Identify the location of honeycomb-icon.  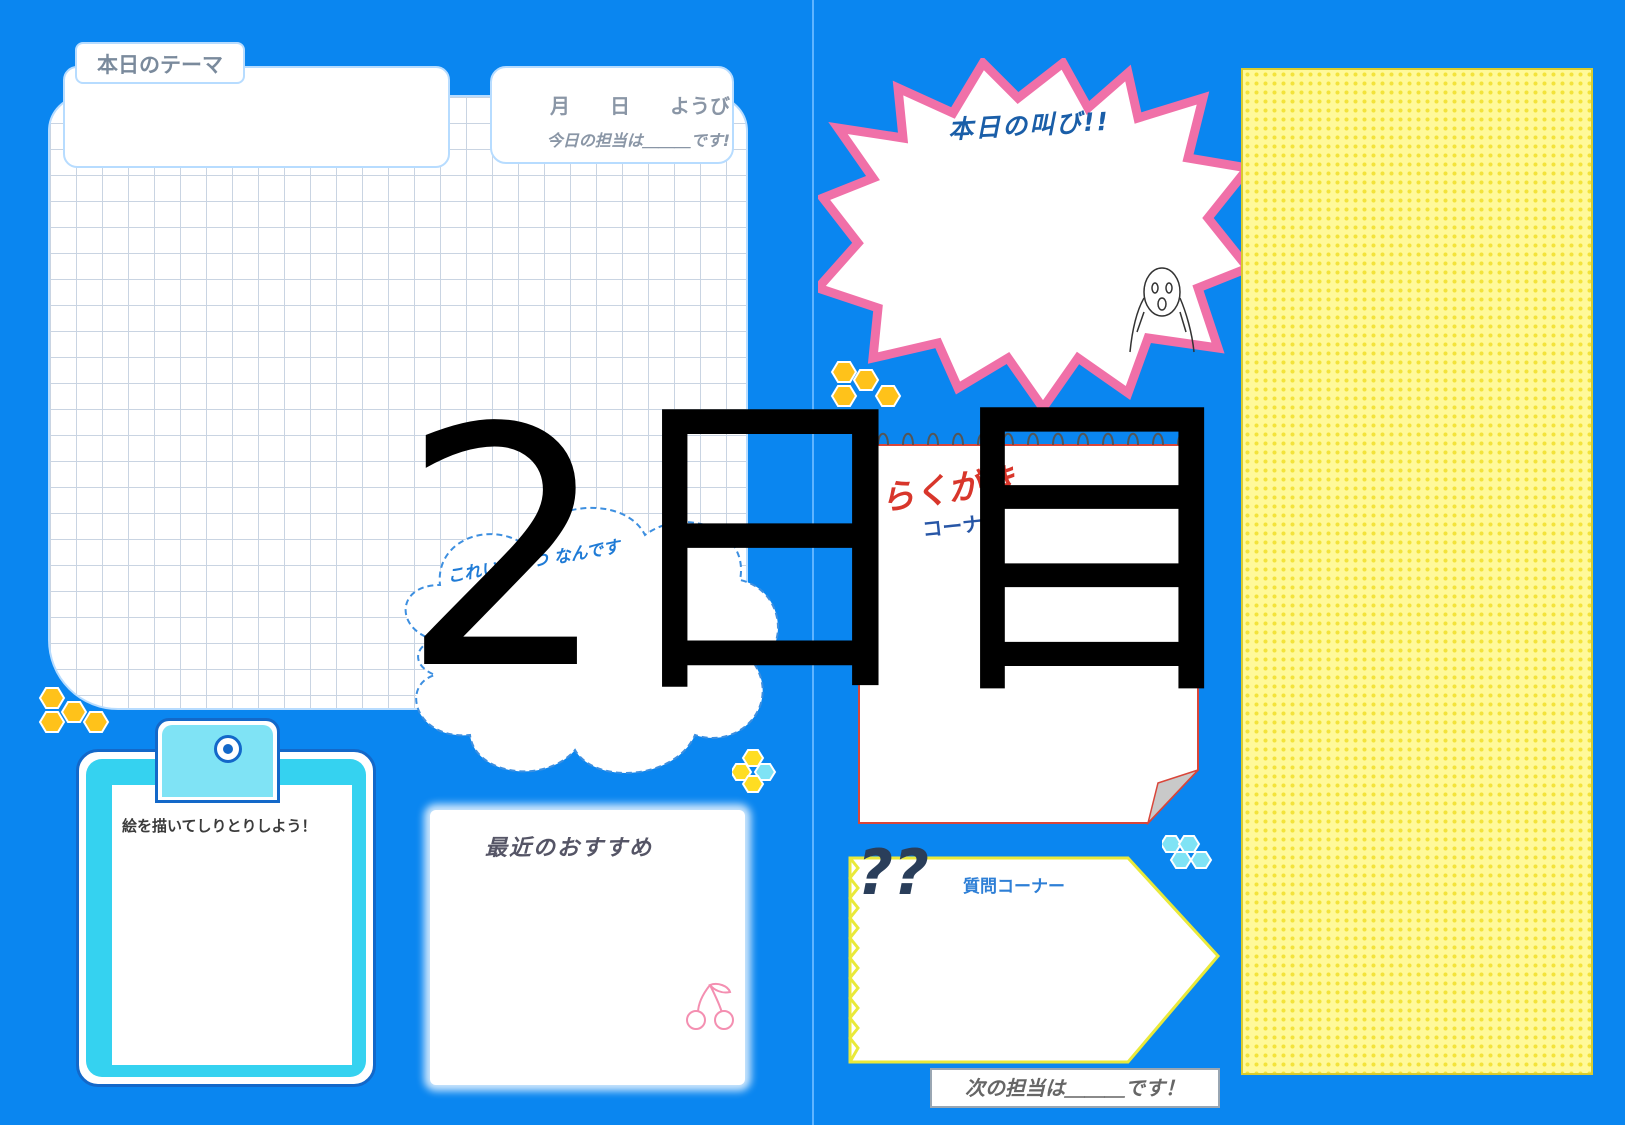
(74, 710).